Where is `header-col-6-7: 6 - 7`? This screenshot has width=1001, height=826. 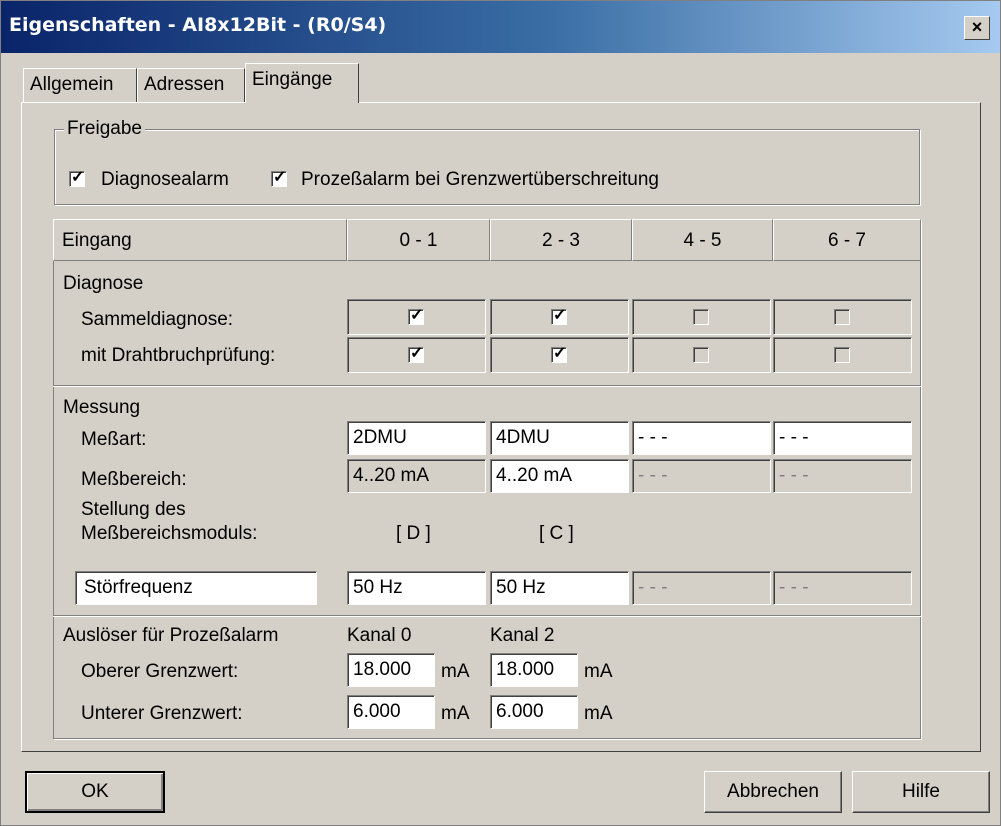 header-col-6-7: 6 - 7 is located at coordinates (847, 240).